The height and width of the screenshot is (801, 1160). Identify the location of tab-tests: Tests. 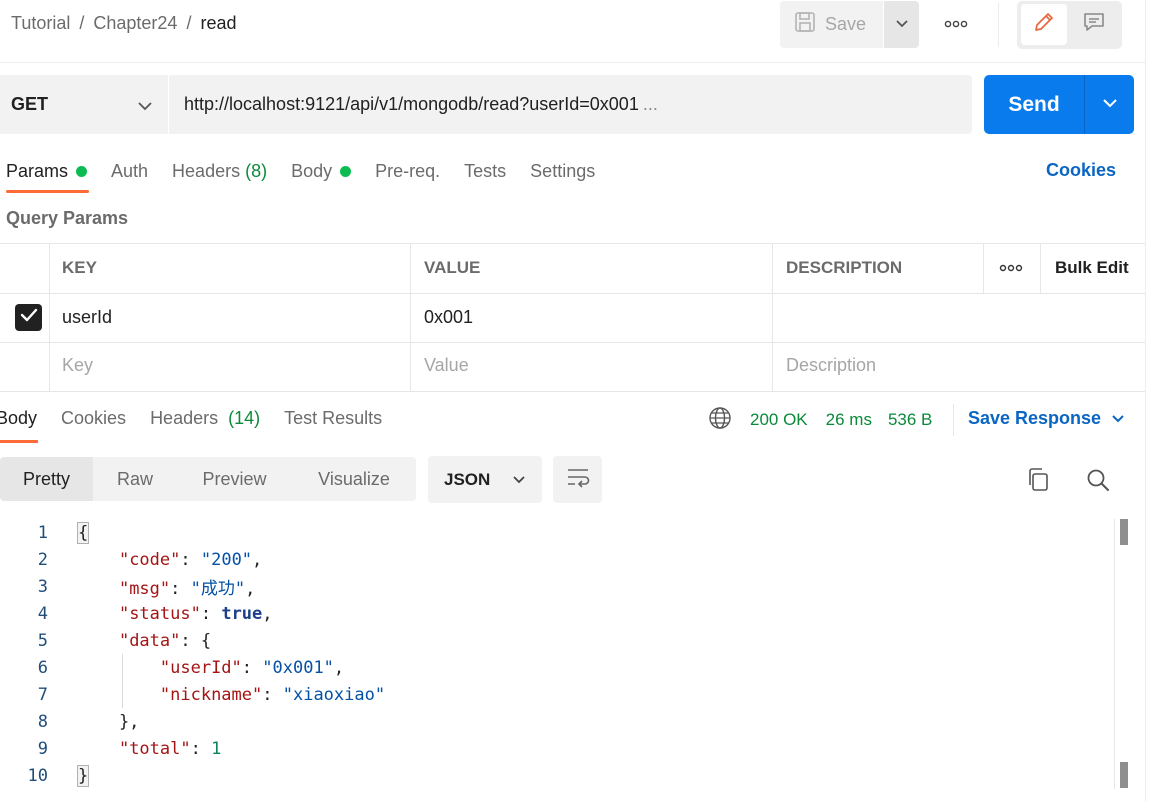
(485, 171).